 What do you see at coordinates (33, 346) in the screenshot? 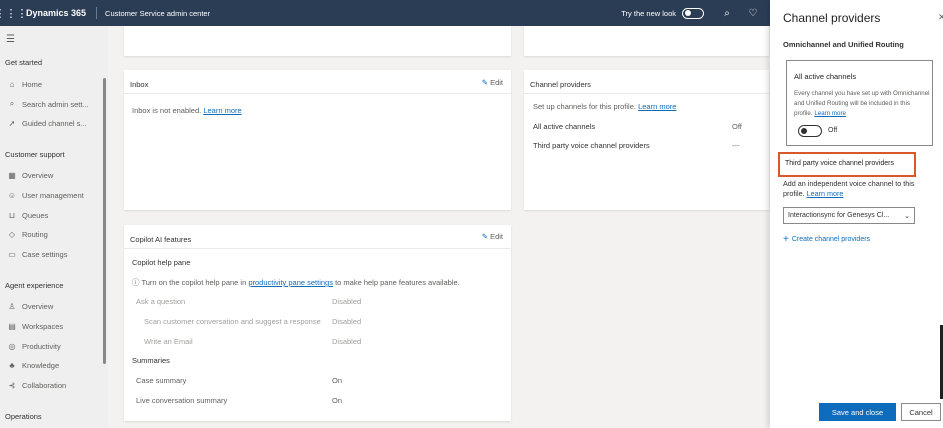
I see `sidebar-item-productivity: ◎ Productivity` at bounding box center [33, 346].